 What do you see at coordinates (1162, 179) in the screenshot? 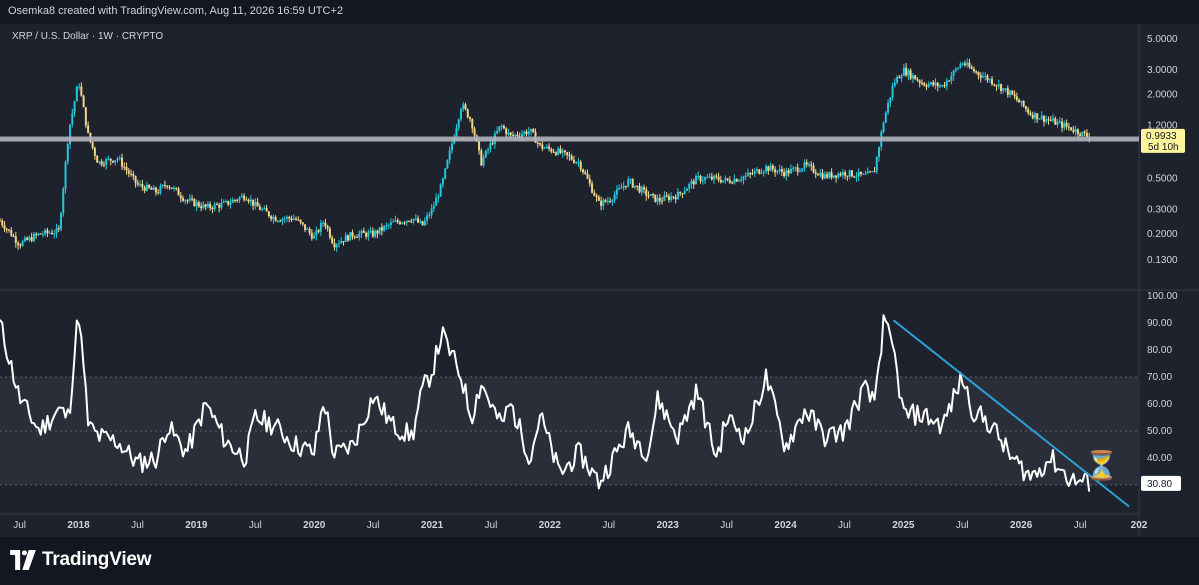
I see `price-tick-label: 0.5000` at bounding box center [1162, 179].